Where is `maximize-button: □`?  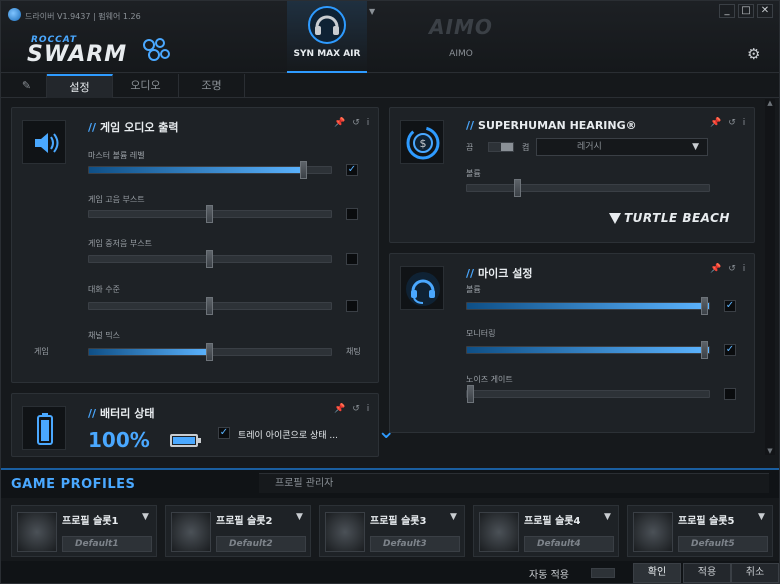 maximize-button: □ is located at coordinates (746, 11).